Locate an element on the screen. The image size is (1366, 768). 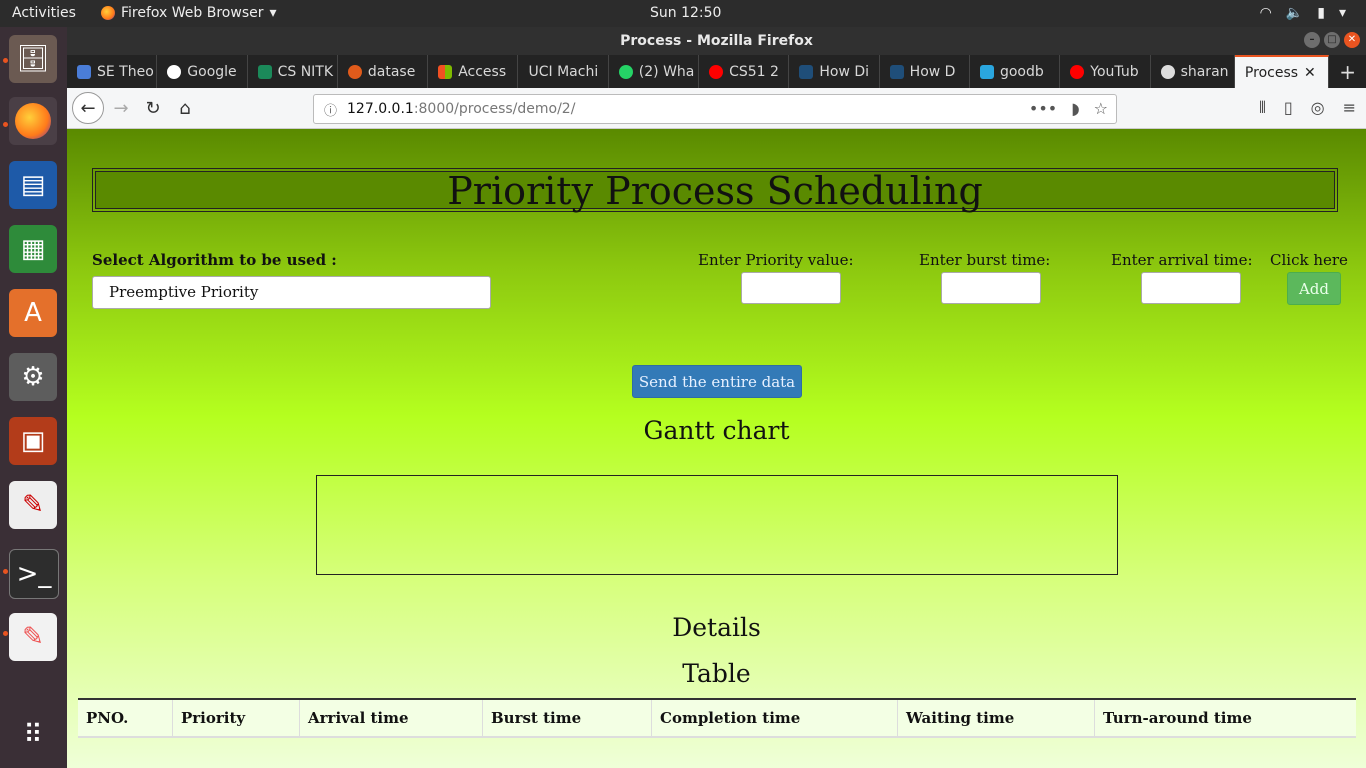
tab-whatsapp: (2) Wha is located at coordinates (654, 71).